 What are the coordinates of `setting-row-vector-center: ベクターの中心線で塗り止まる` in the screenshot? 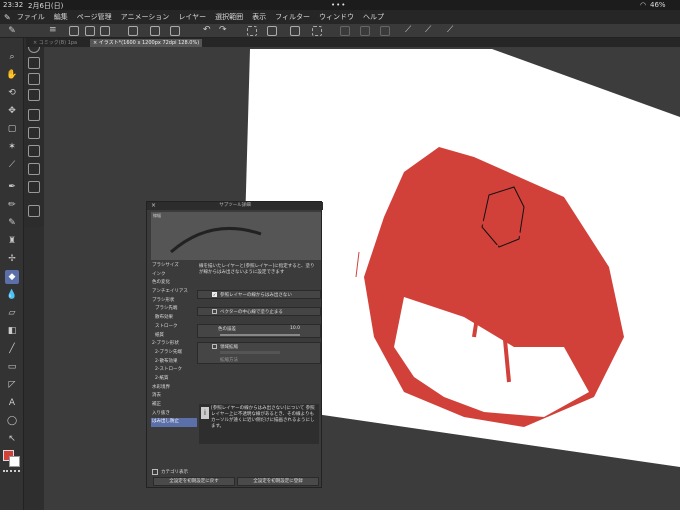 It's located at (259, 311).